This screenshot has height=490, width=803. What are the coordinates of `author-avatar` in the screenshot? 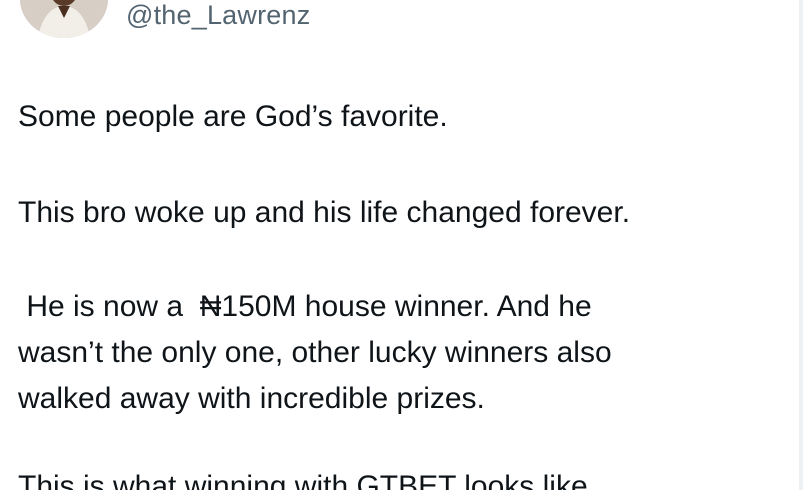 It's located at (64, 19).